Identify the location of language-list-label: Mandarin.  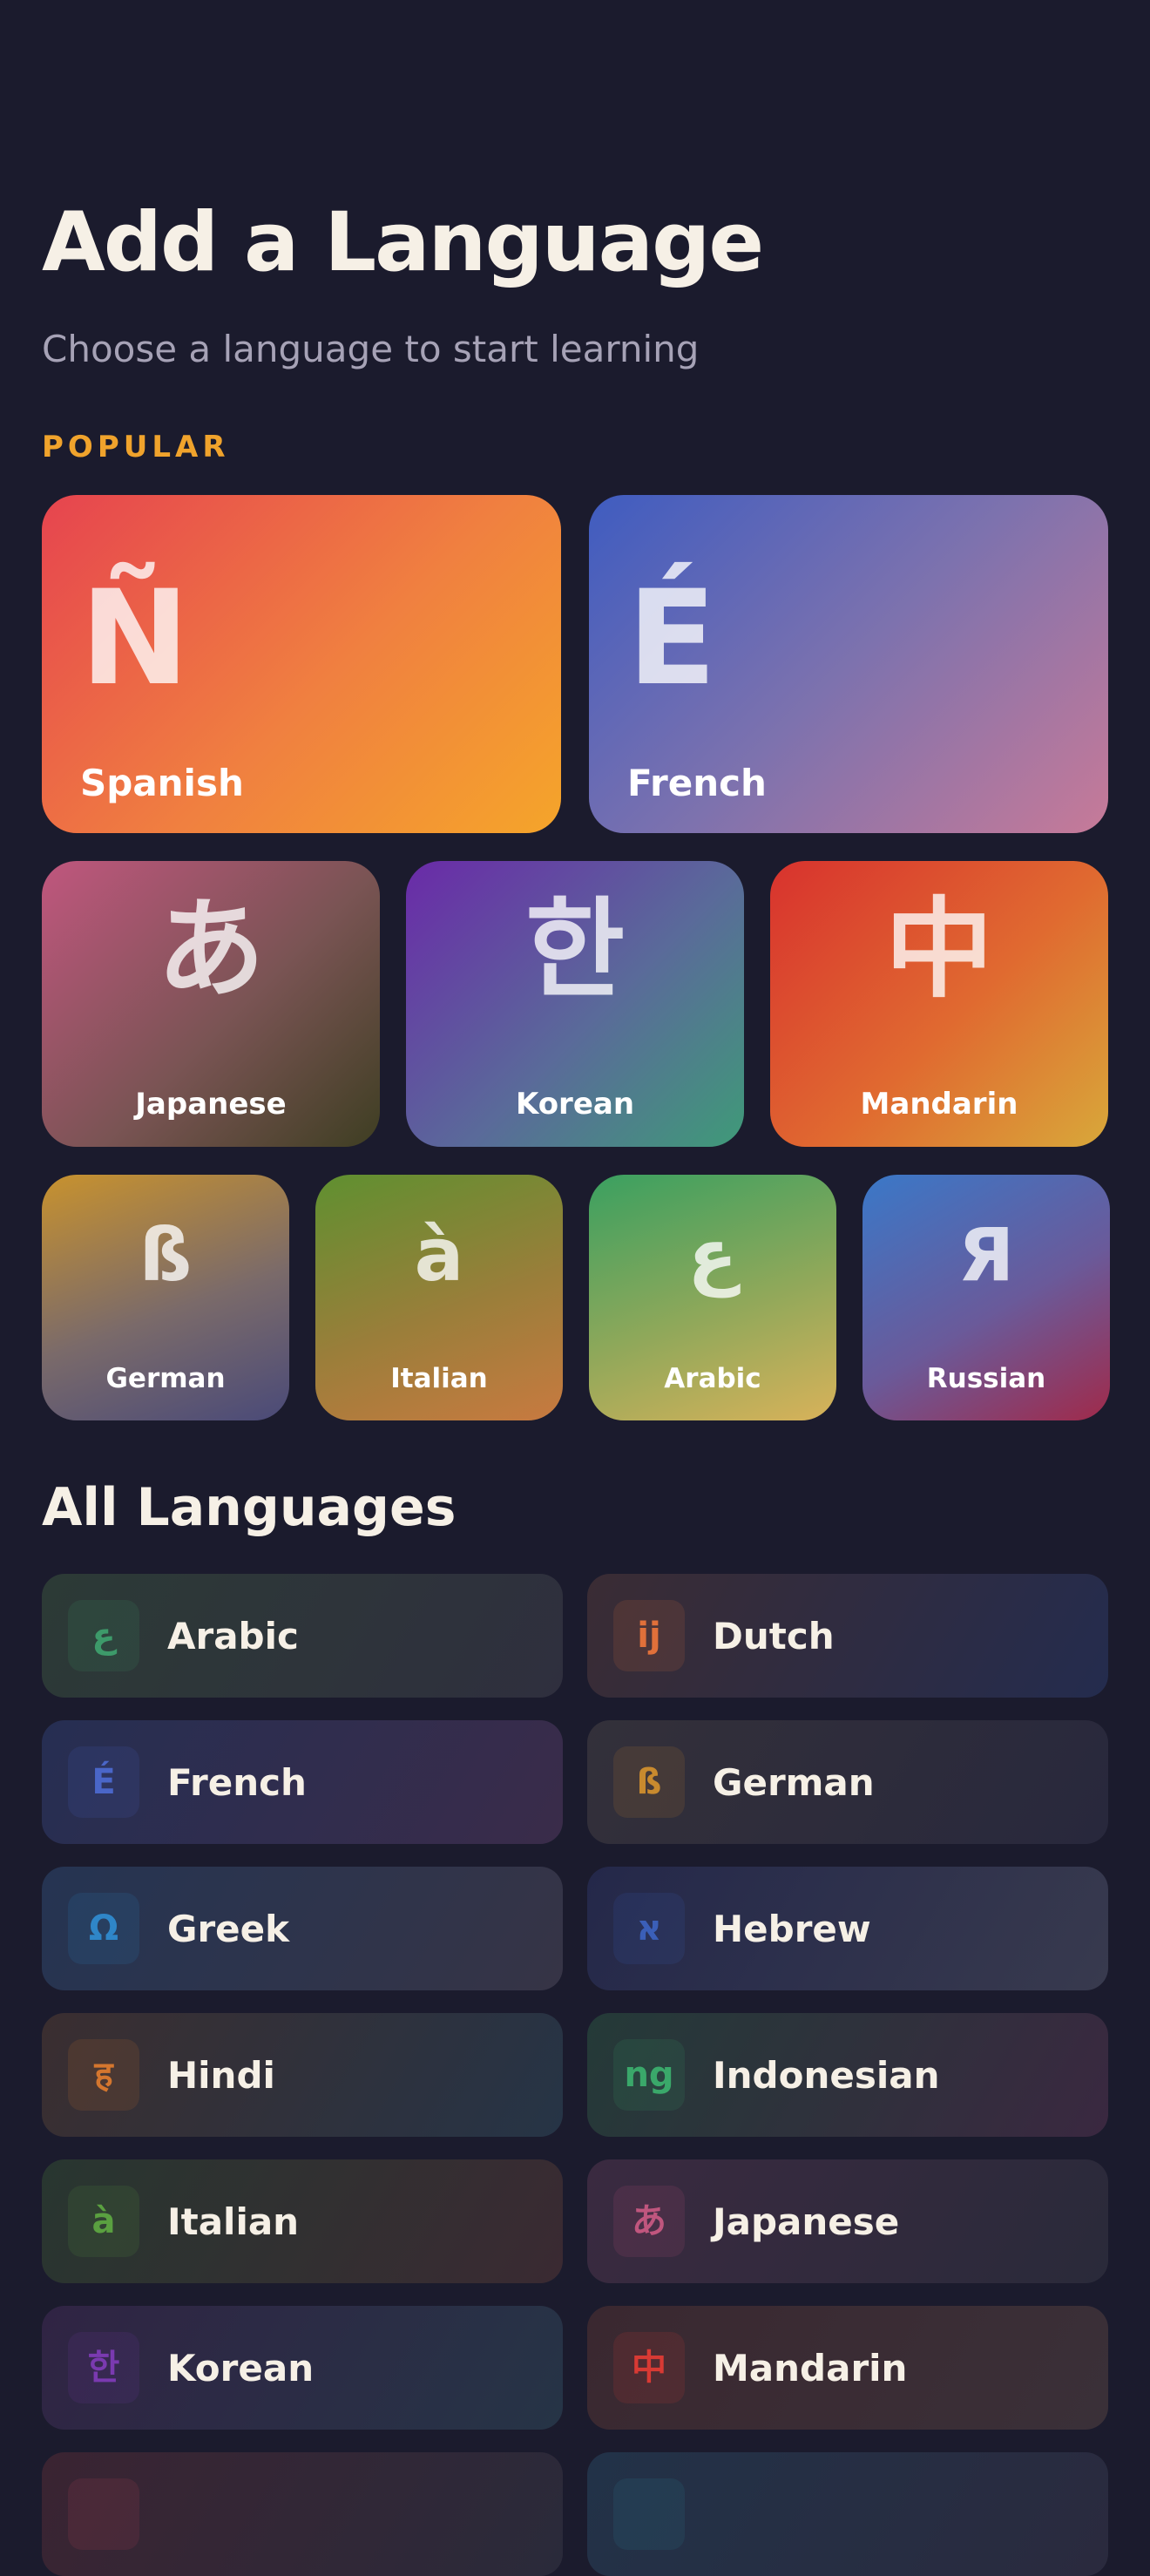
(810, 2368).